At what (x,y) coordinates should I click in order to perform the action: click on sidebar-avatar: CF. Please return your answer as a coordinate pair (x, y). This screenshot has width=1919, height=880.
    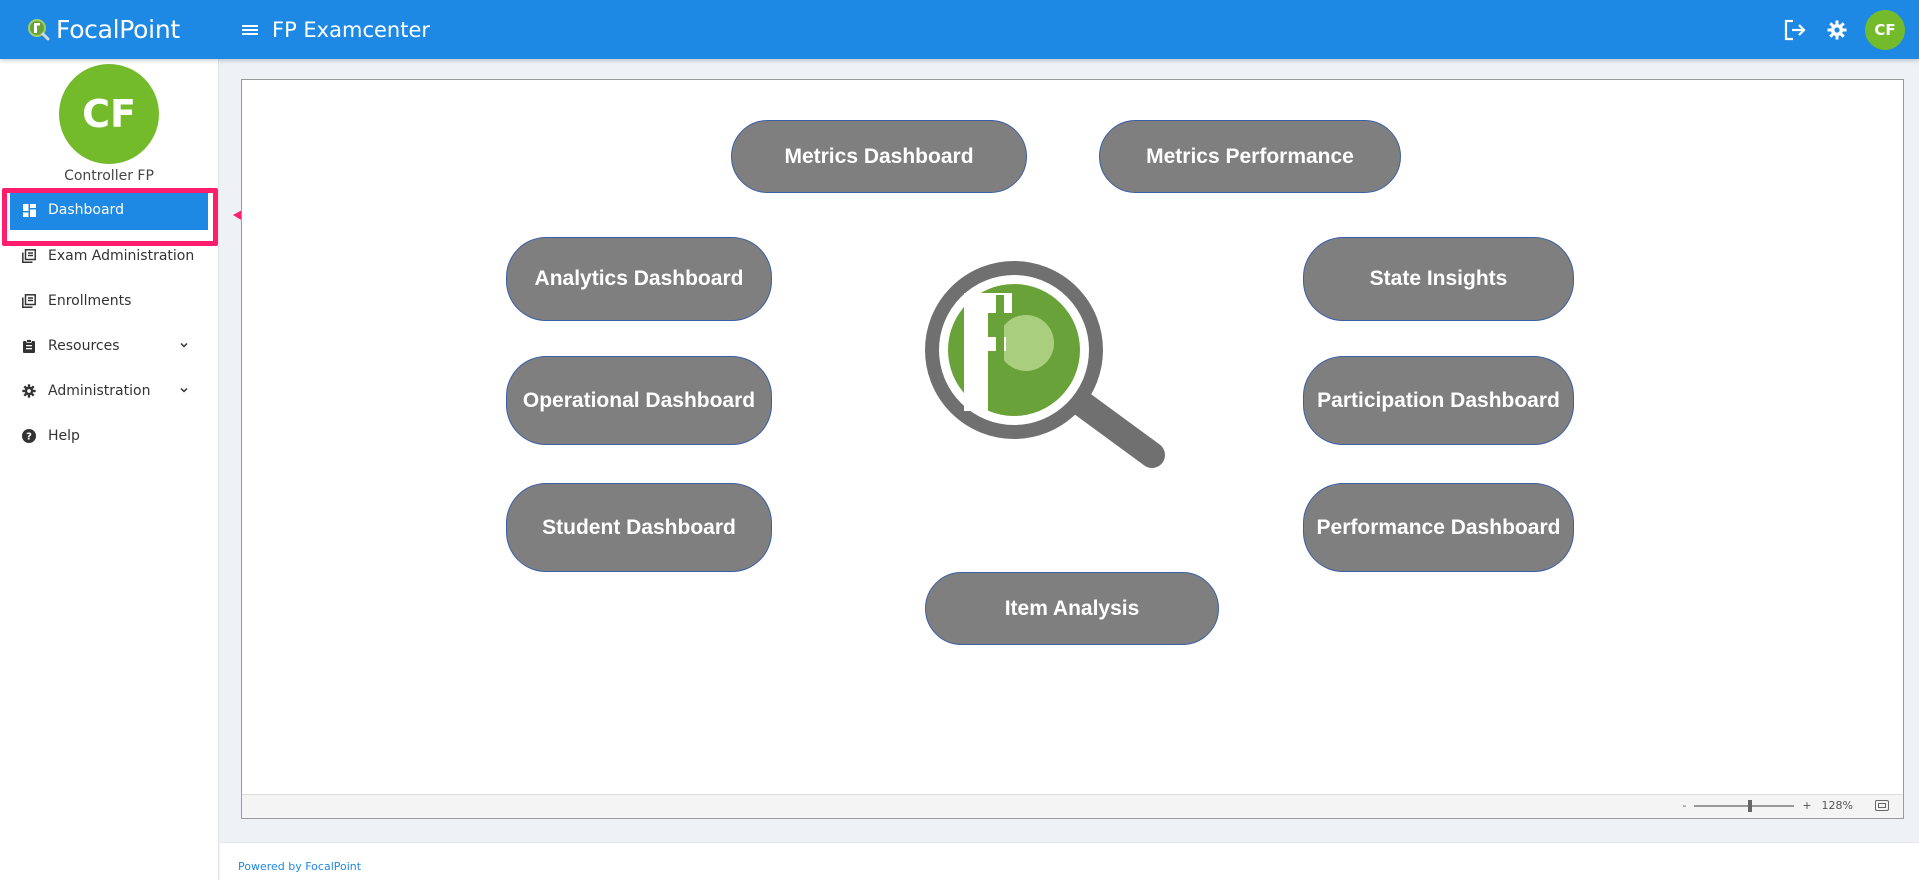
    Looking at the image, I should click on (109, 114).